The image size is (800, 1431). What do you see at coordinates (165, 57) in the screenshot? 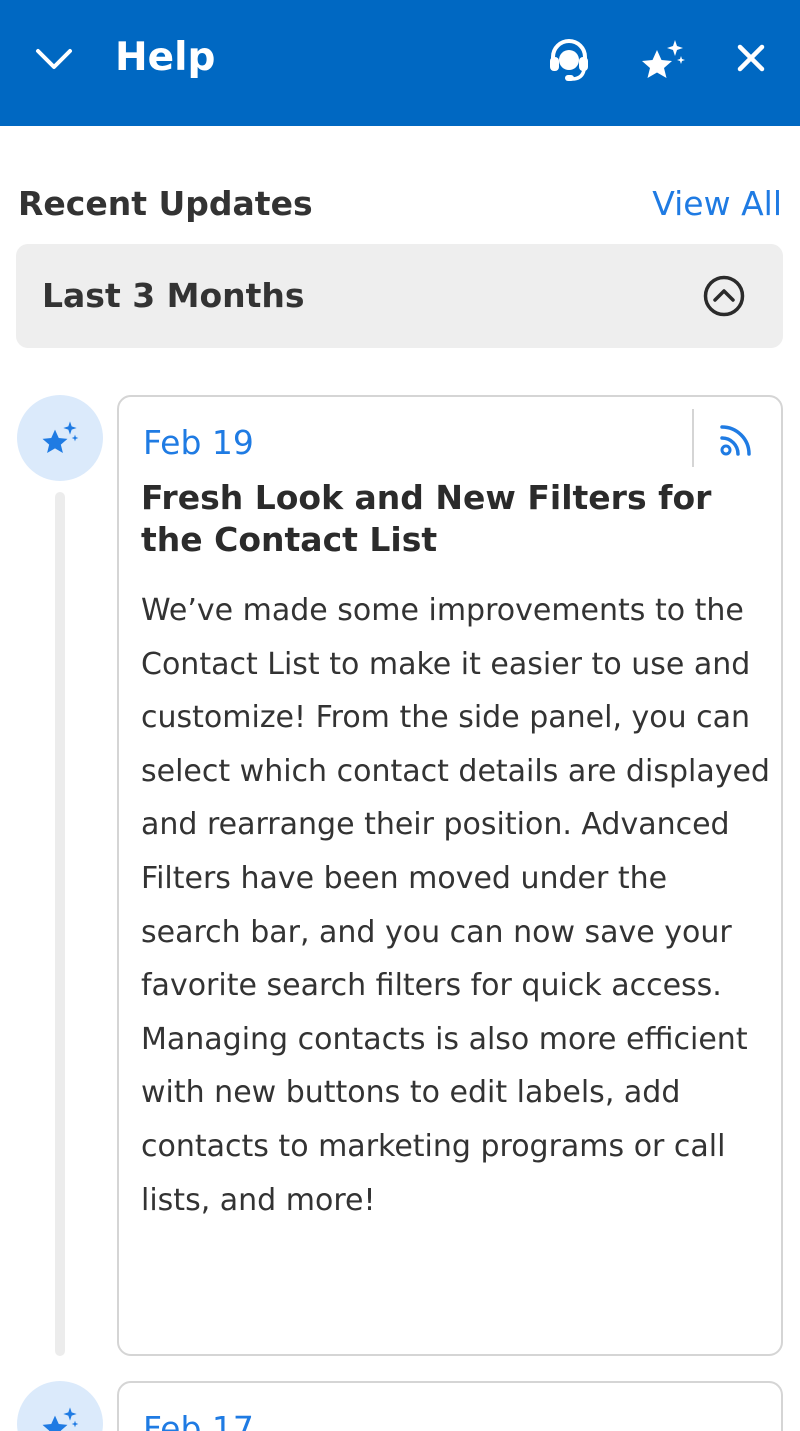
I see `panel-title: Help` at bounding box center [165, 57].